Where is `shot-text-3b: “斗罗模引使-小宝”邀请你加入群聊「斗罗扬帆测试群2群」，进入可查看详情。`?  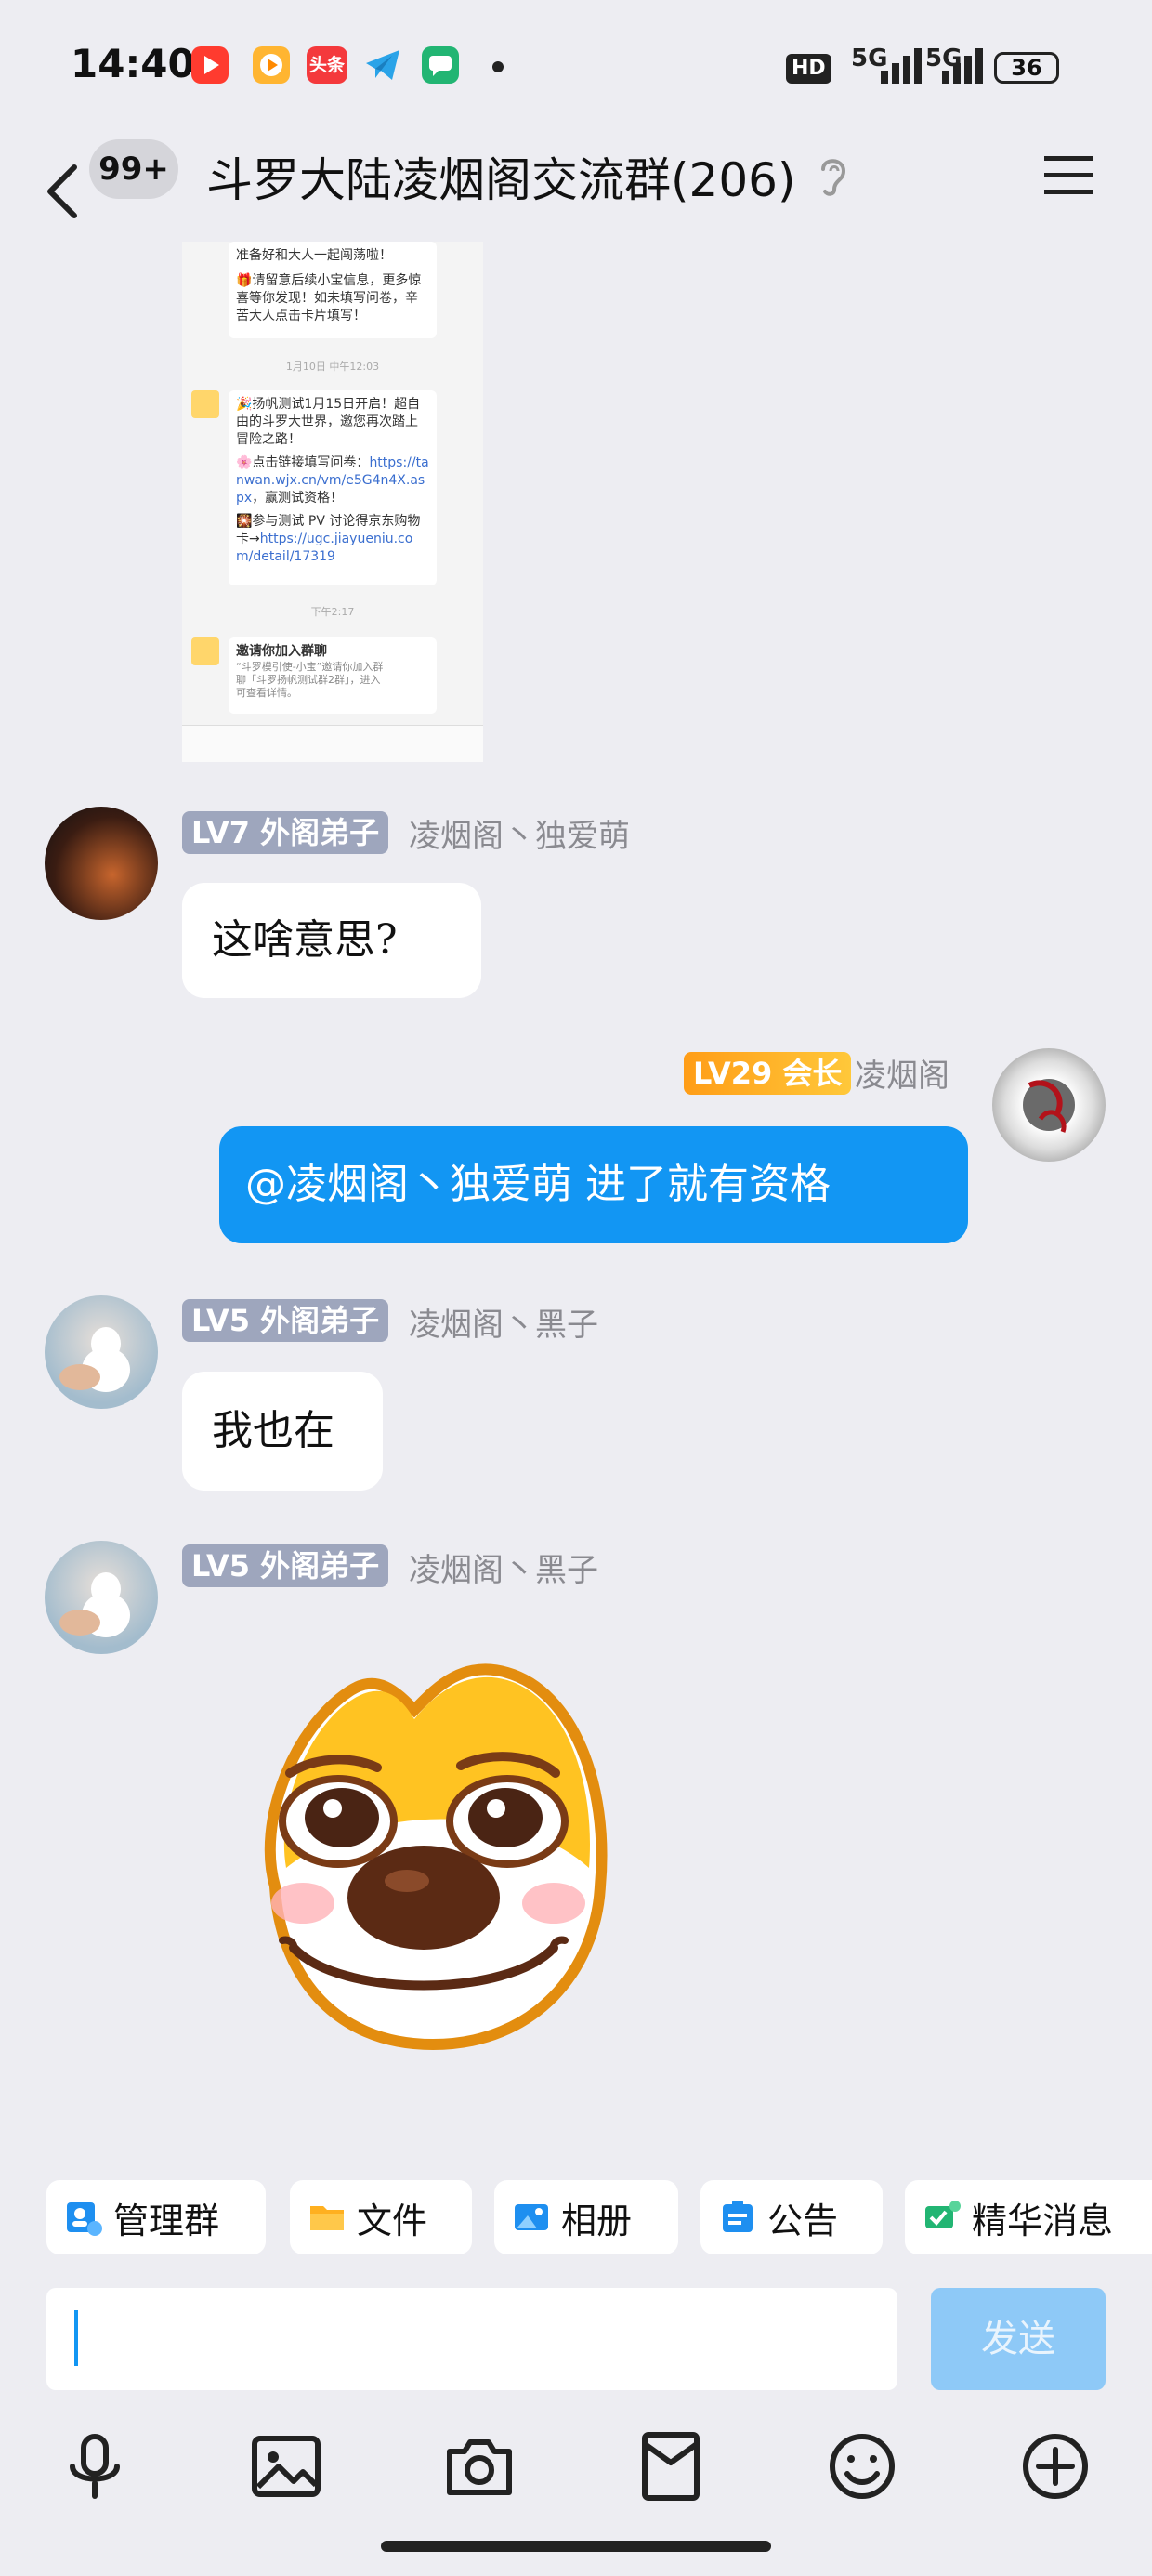 shot-text-3b: “斗罗模引使-小宝”邀请你加入群聊「斗罗扬帆测试群2群」，进入可查看详情。 is located at coordinates (310, 680).